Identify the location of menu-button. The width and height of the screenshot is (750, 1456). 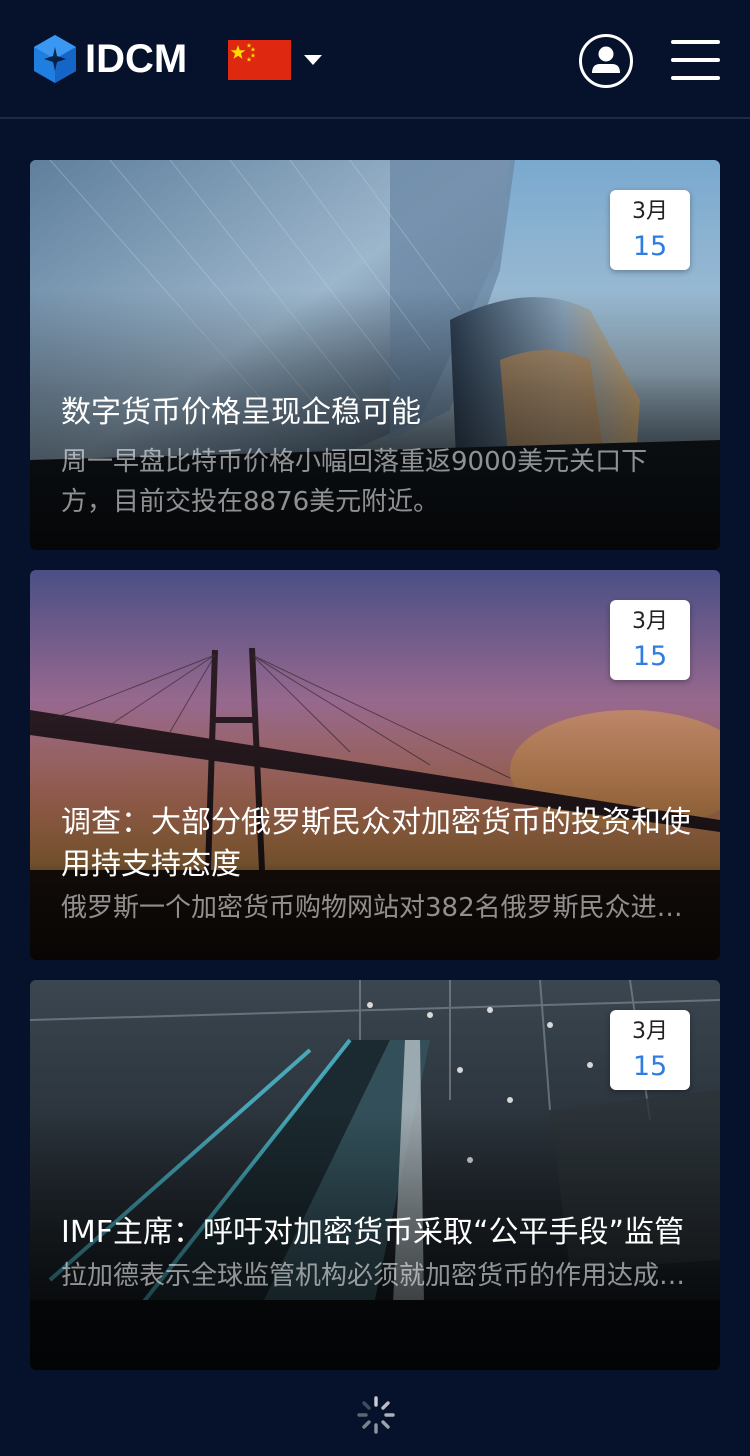
(695, 60).